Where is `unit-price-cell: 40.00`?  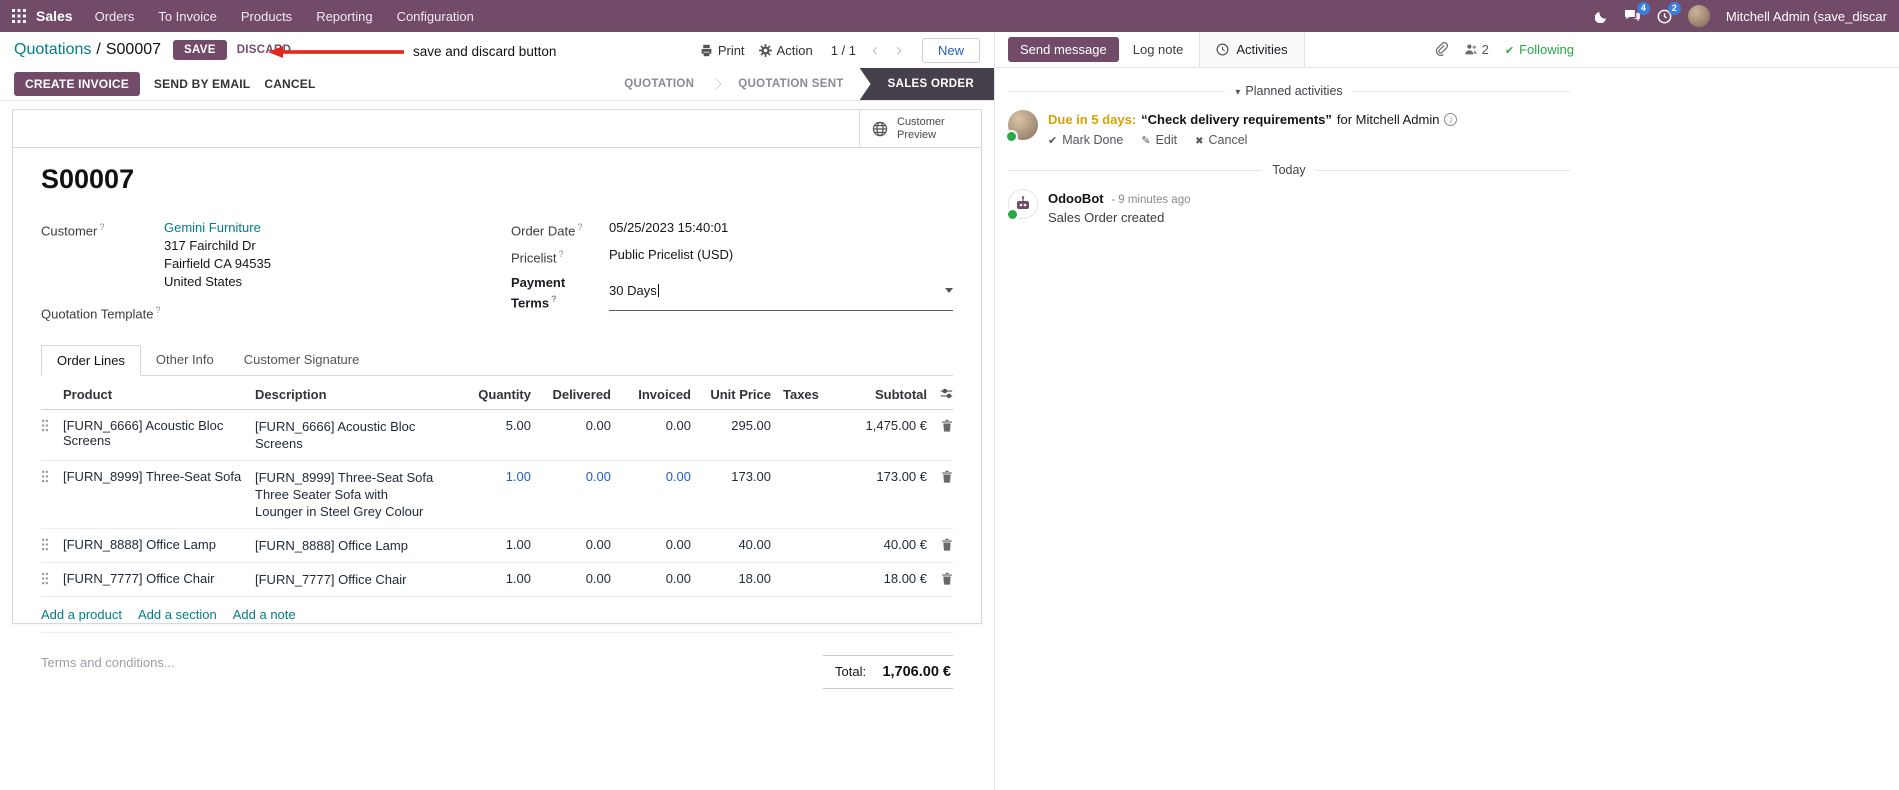
unit-price-cell: 40.00 is located at coordinates (731, 544).